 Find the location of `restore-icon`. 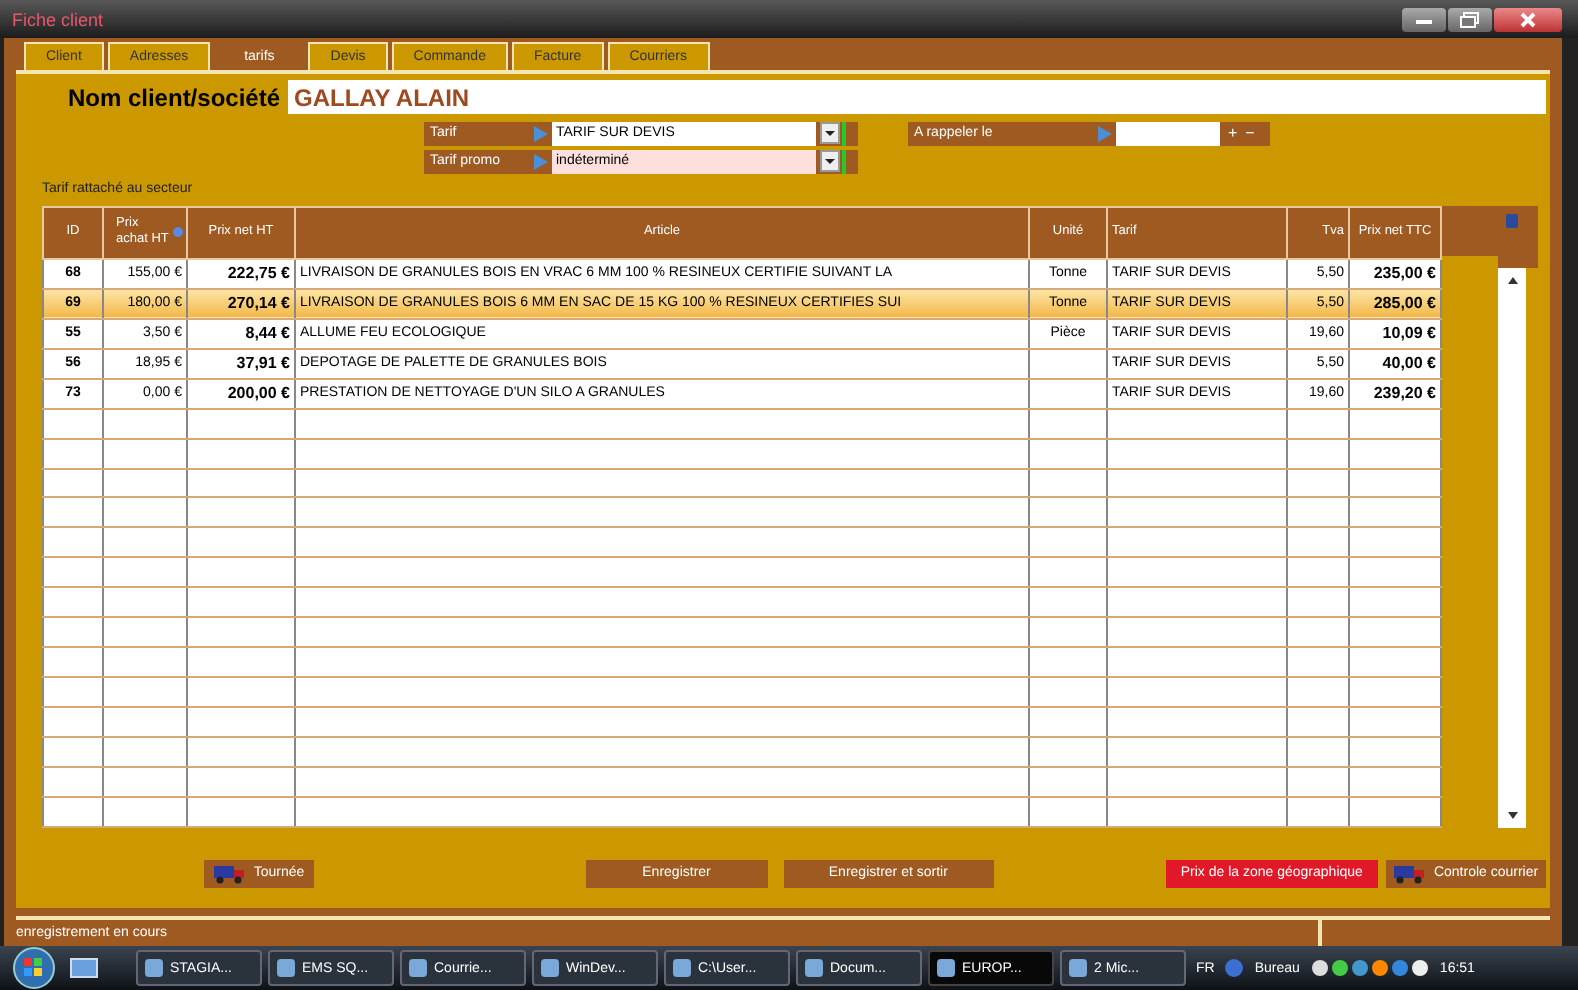

restore-icon is located at coordinates (1470, 19).